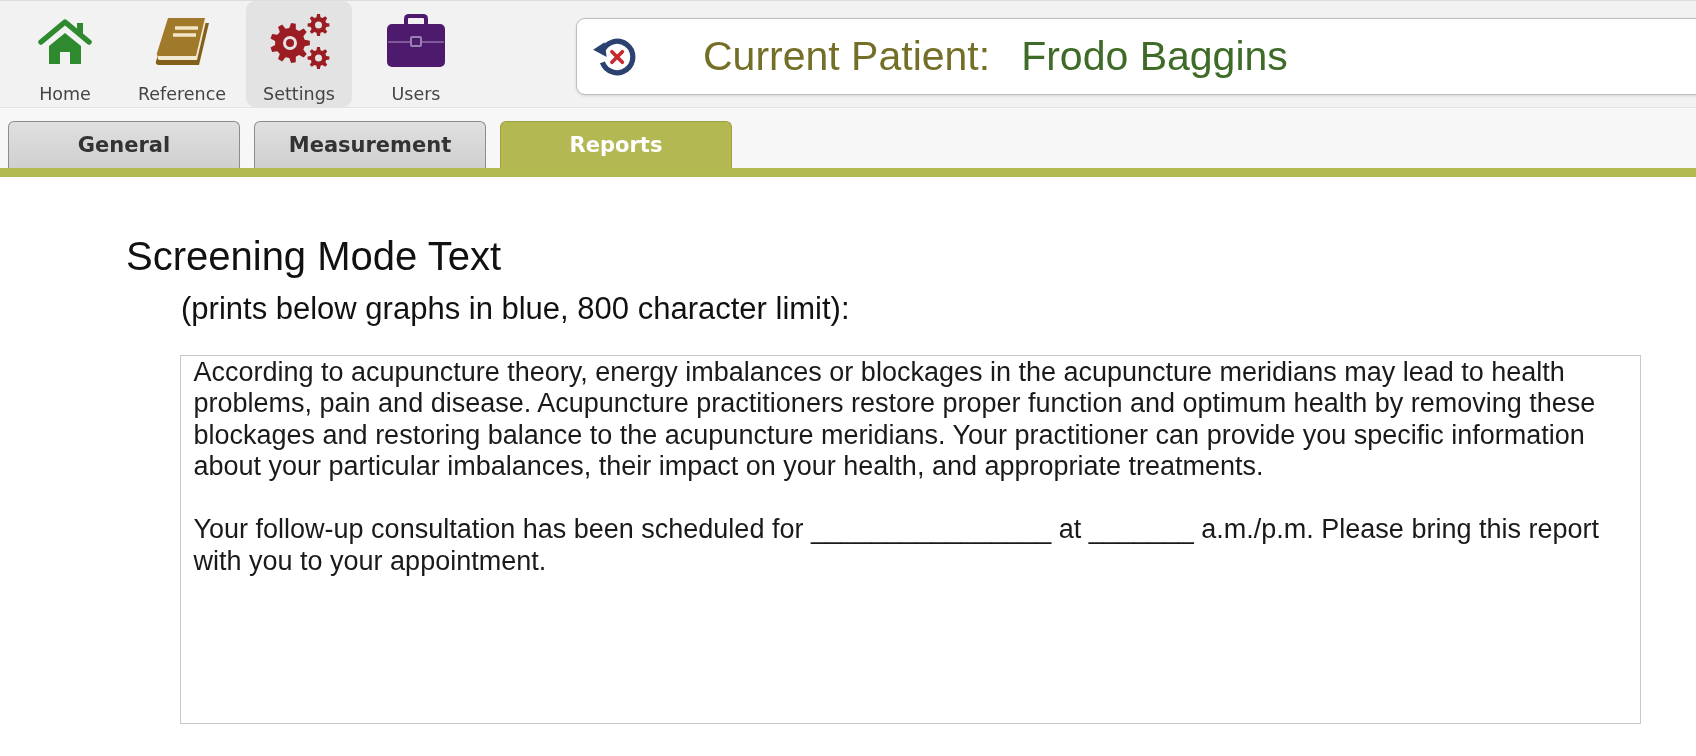 This screenshot has height=756, width=1696. I want to click on briefcase-icon, so click(416, 41).